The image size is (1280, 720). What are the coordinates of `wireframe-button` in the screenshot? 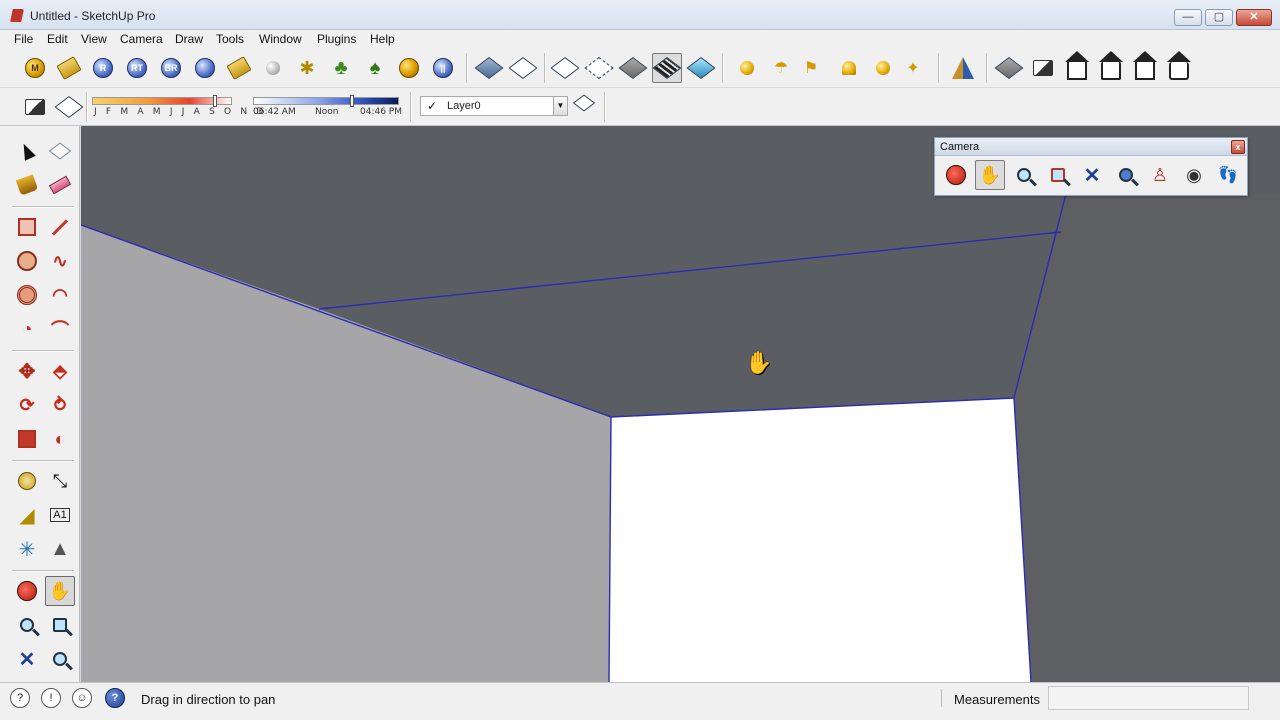 It's located at (599, 68).